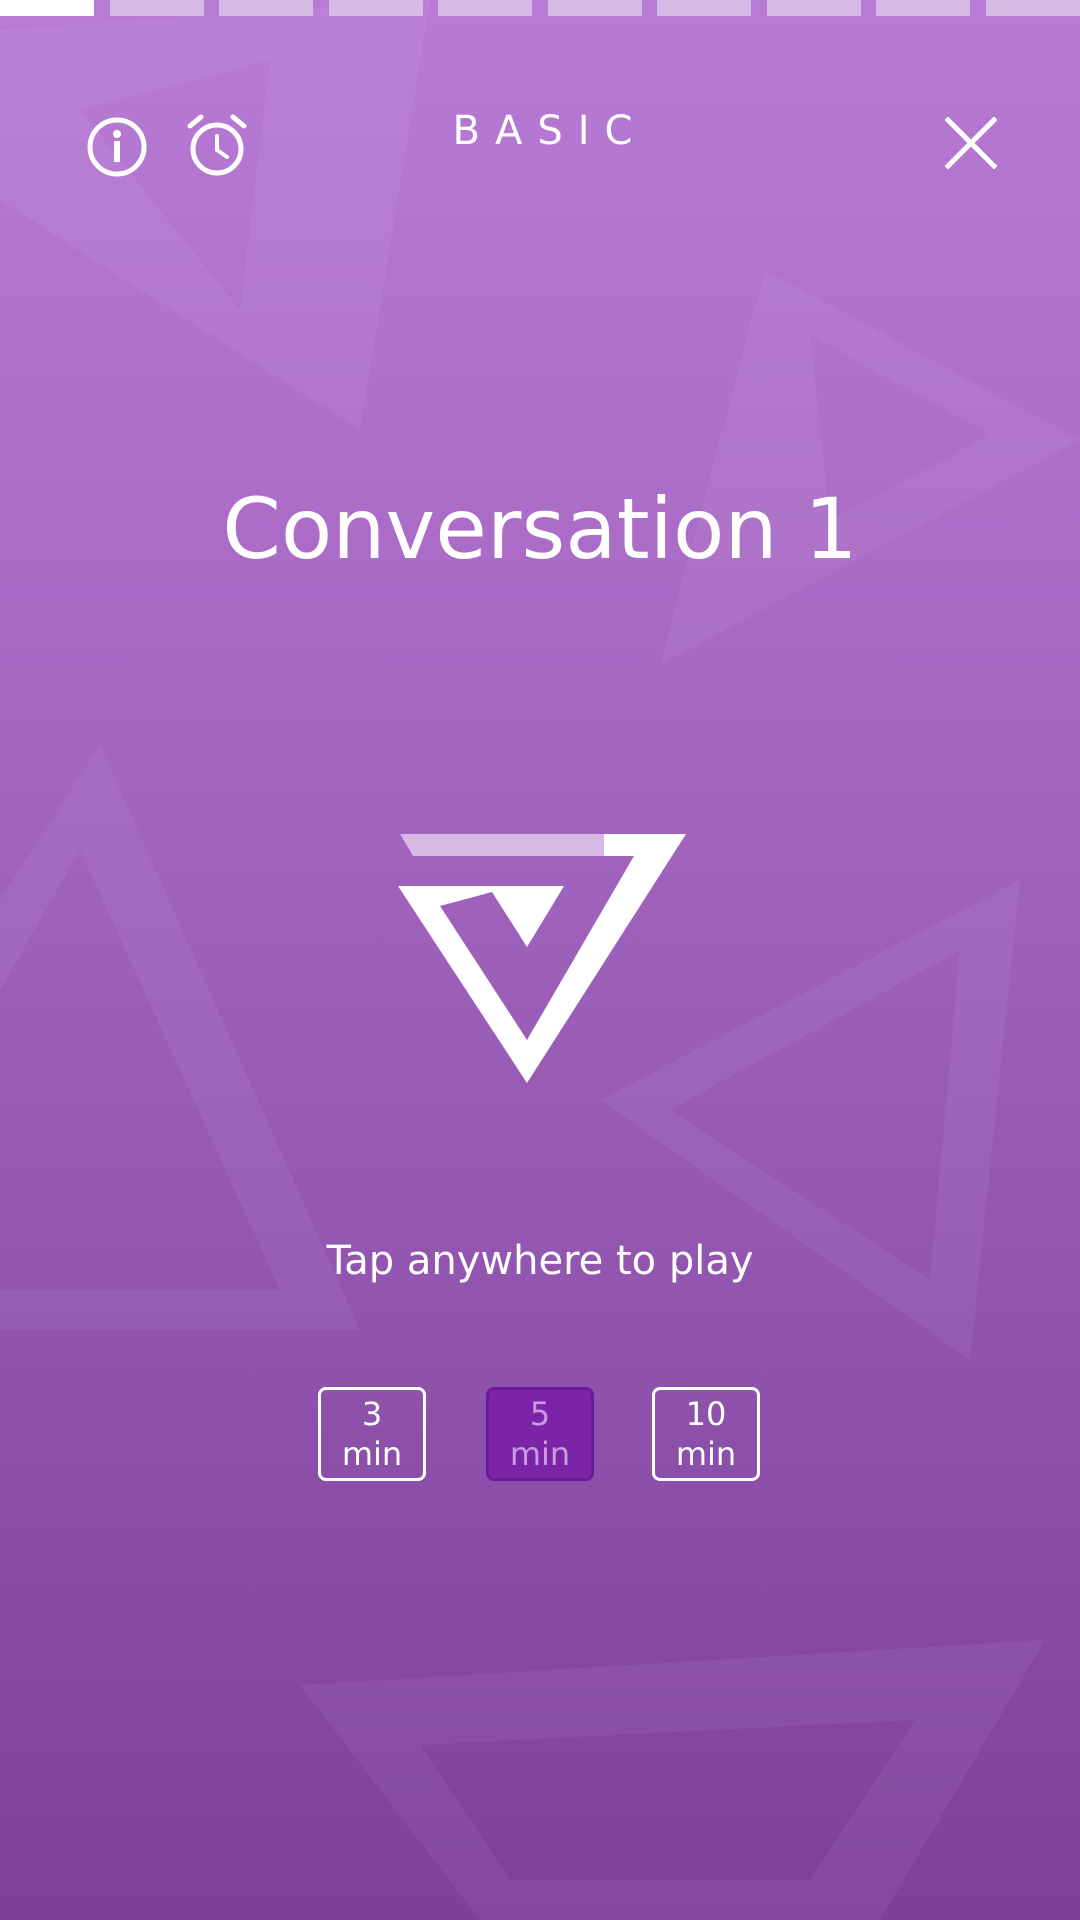  I want to click on alarm-clock-icon, so click(217, 145).